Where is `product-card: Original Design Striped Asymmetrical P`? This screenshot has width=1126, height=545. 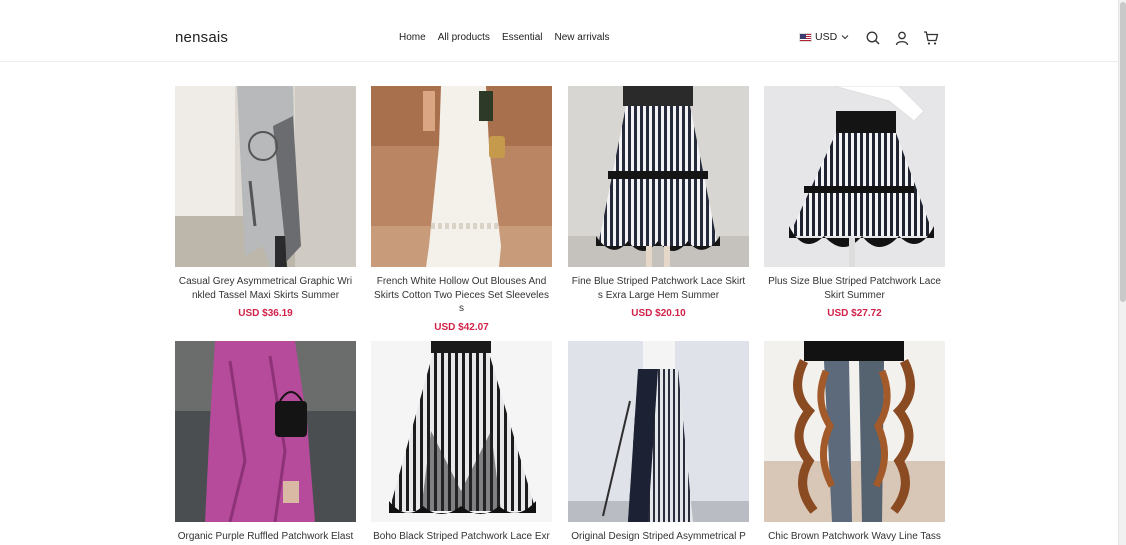
product-card: Original Design Striped Asymmetrical P is located at coordinates (658, 442).